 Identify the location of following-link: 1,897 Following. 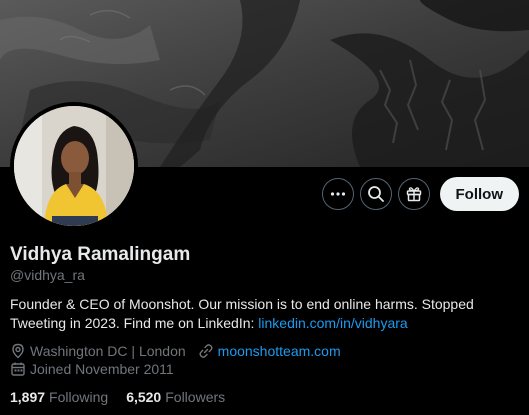
(59, 397).